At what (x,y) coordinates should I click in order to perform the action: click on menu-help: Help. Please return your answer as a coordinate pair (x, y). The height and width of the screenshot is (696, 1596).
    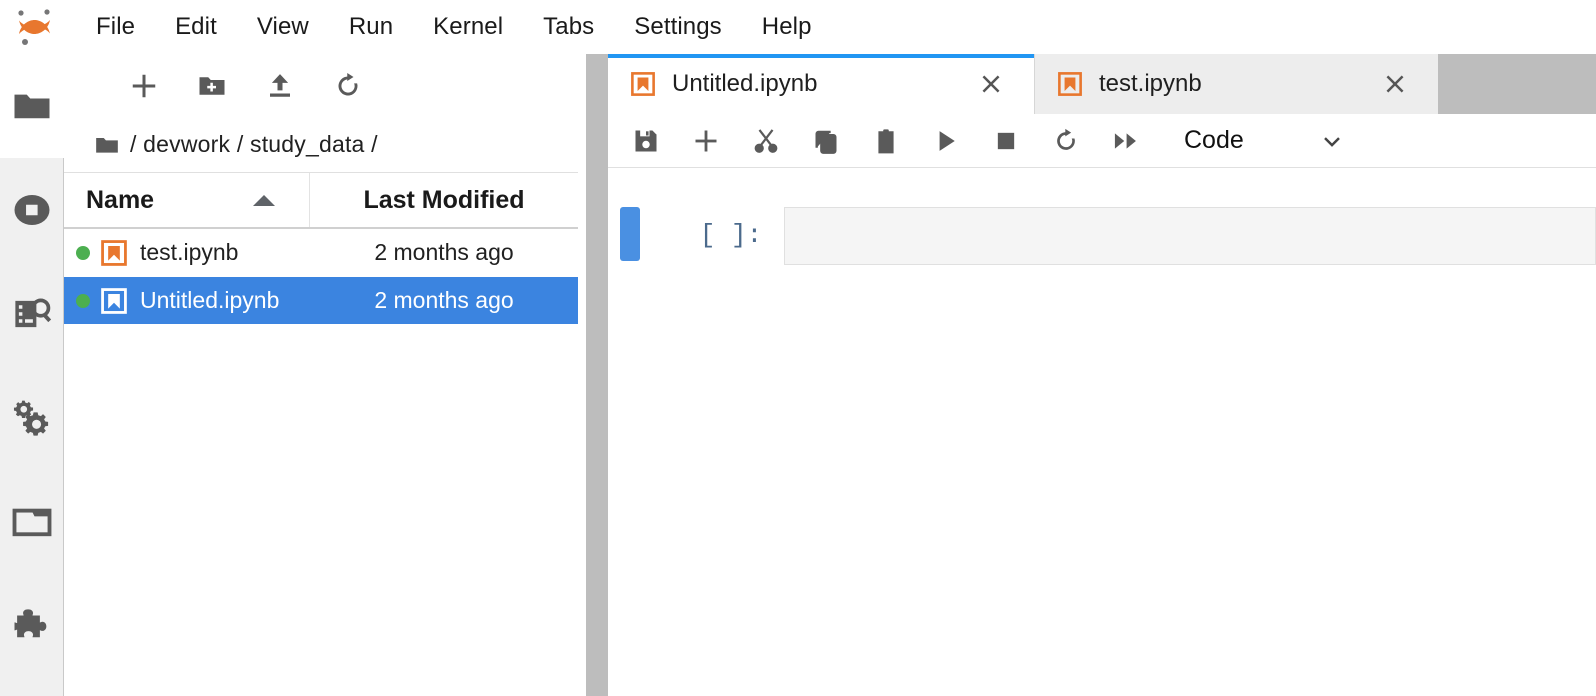
    Looking at the image, I should click on (787, 27).